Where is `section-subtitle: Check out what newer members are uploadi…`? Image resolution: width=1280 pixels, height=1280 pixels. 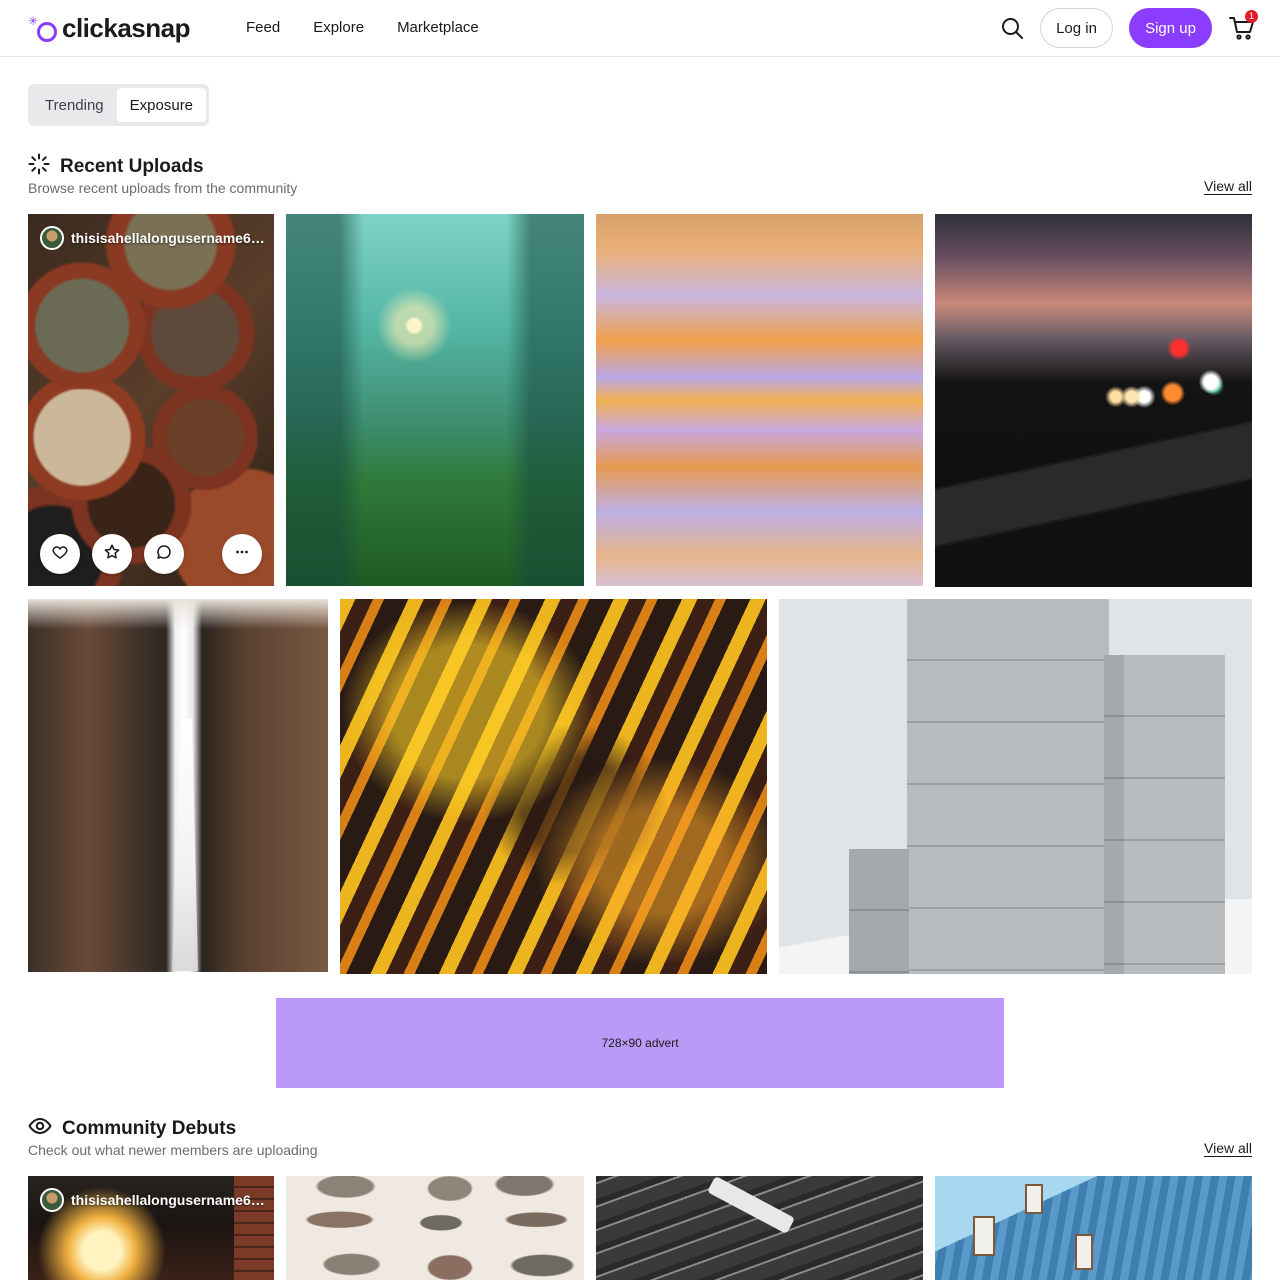
section-subtitle: Check out what newer members are uploadi… is located at coordinates (173, 1150).